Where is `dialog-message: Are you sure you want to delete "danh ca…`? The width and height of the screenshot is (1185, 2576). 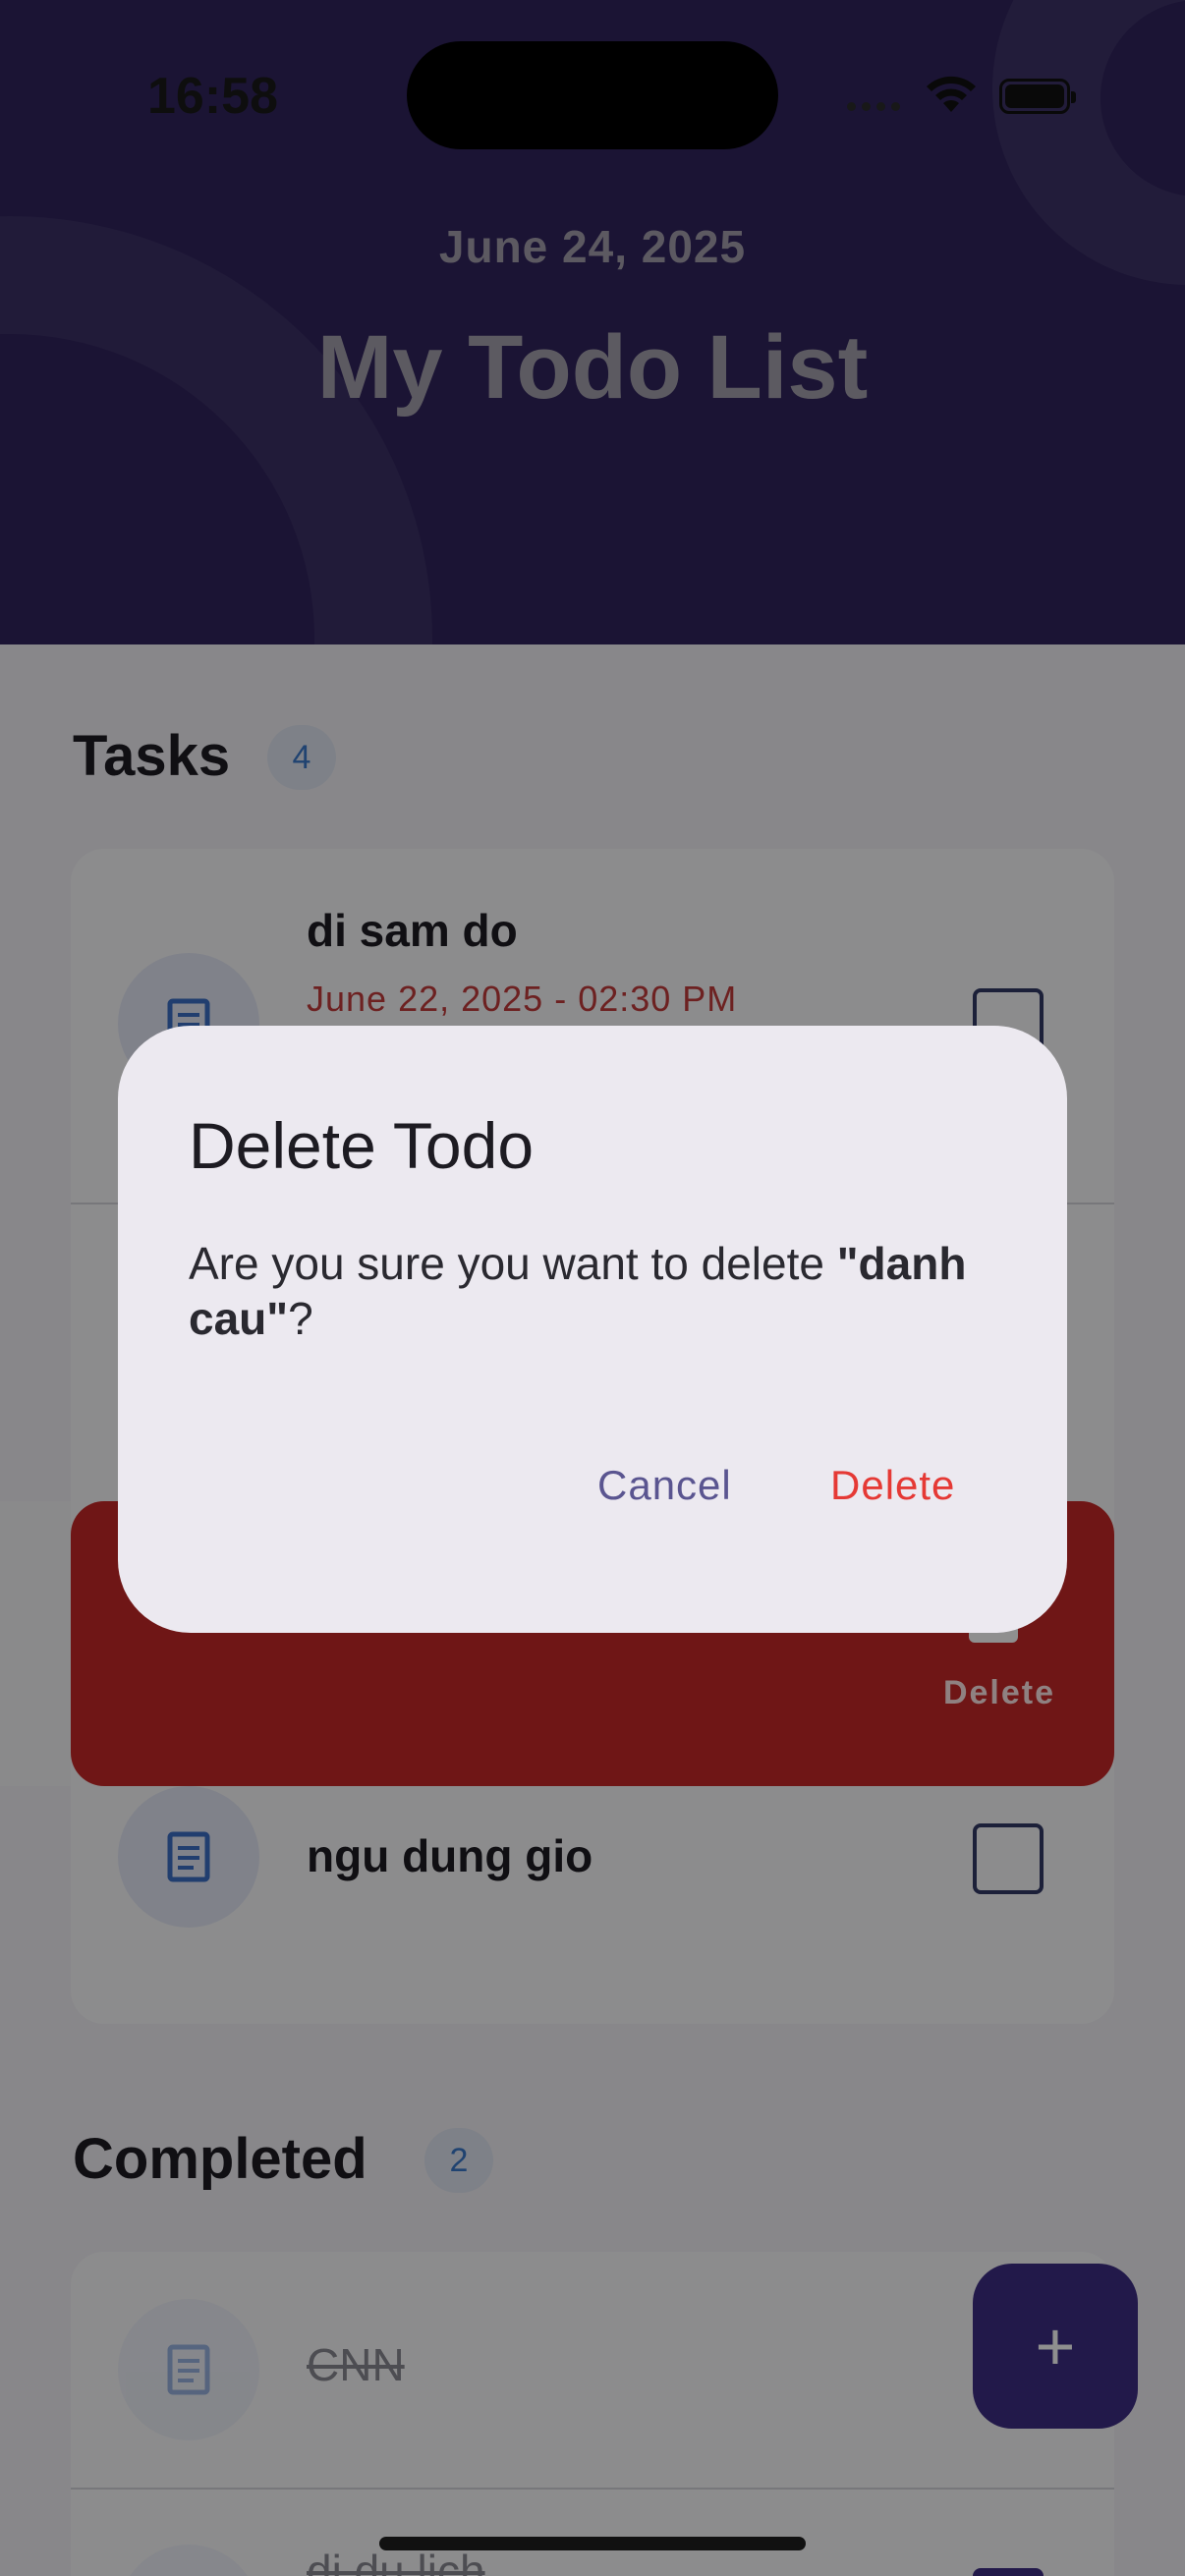
dialog-message: Are you sure you want to delete "danh ca… is located at coordinates (578, 1291).